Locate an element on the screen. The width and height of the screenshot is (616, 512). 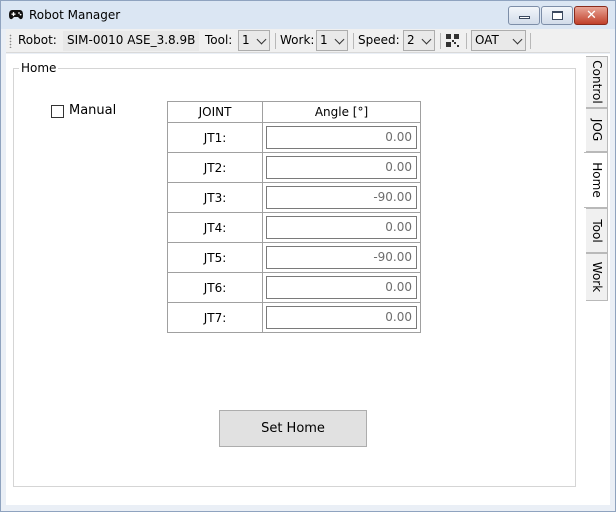
tab-label: Control is located at coordinates (597, 82).